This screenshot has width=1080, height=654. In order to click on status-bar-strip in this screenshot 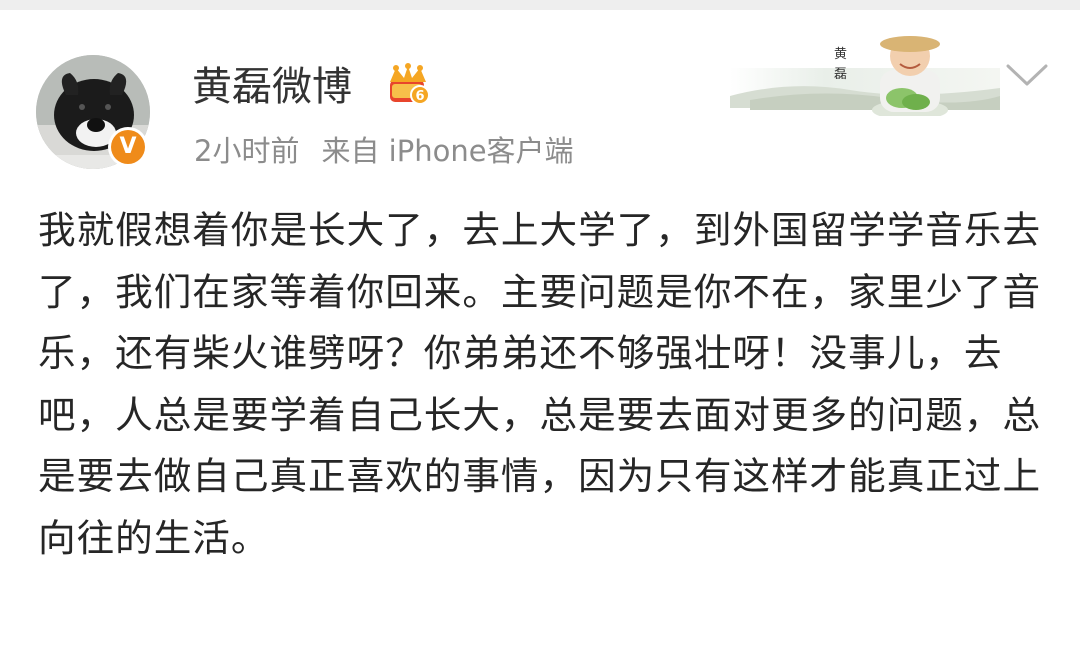, I will do `click(540, 5)`.